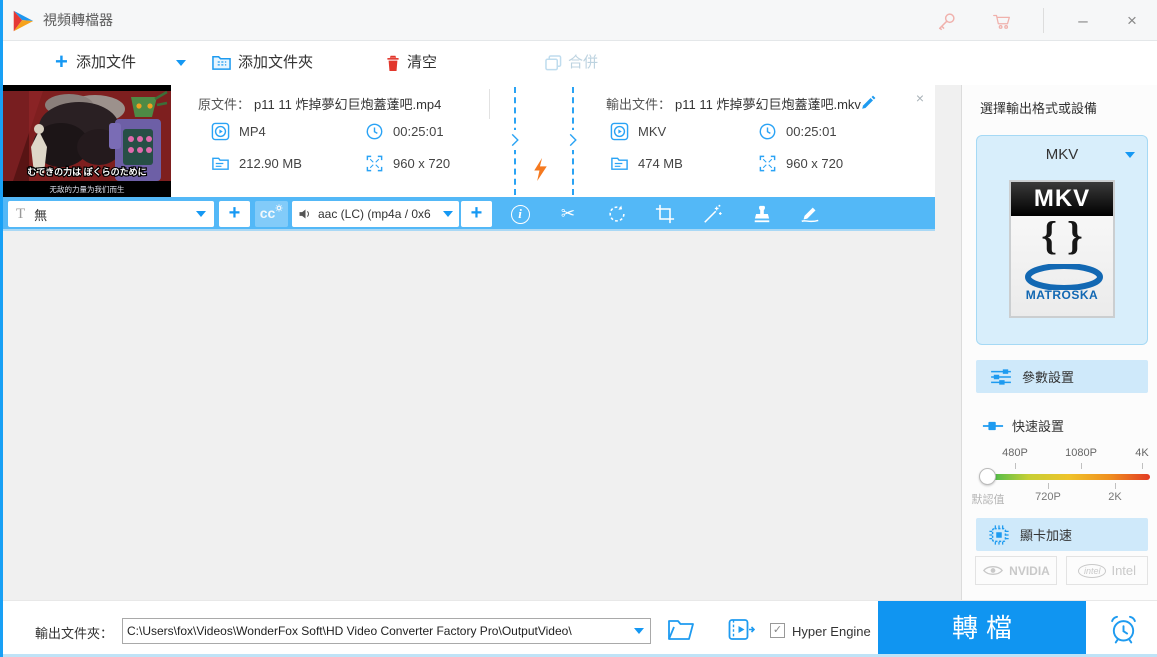 This screenshot has height=657, width=1157. I want to click on slider-label-720p: 720P, so click(1048, 497).